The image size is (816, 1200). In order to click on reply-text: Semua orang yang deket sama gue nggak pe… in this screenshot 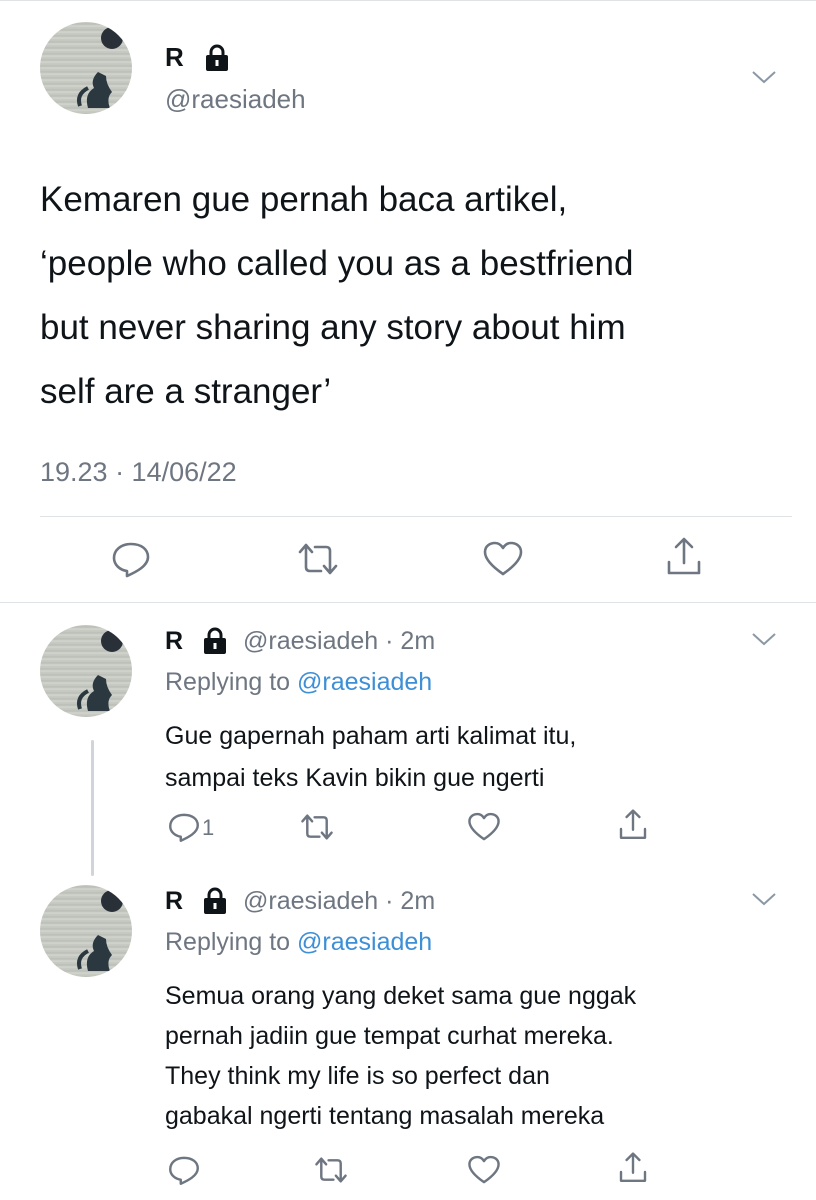, I will do `click(480, 1056)`.